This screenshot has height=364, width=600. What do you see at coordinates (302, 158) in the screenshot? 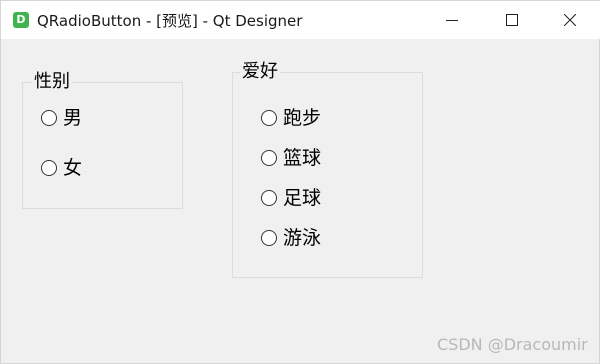
I see `radio-label: 篮球` at bounding box center [302, 158].